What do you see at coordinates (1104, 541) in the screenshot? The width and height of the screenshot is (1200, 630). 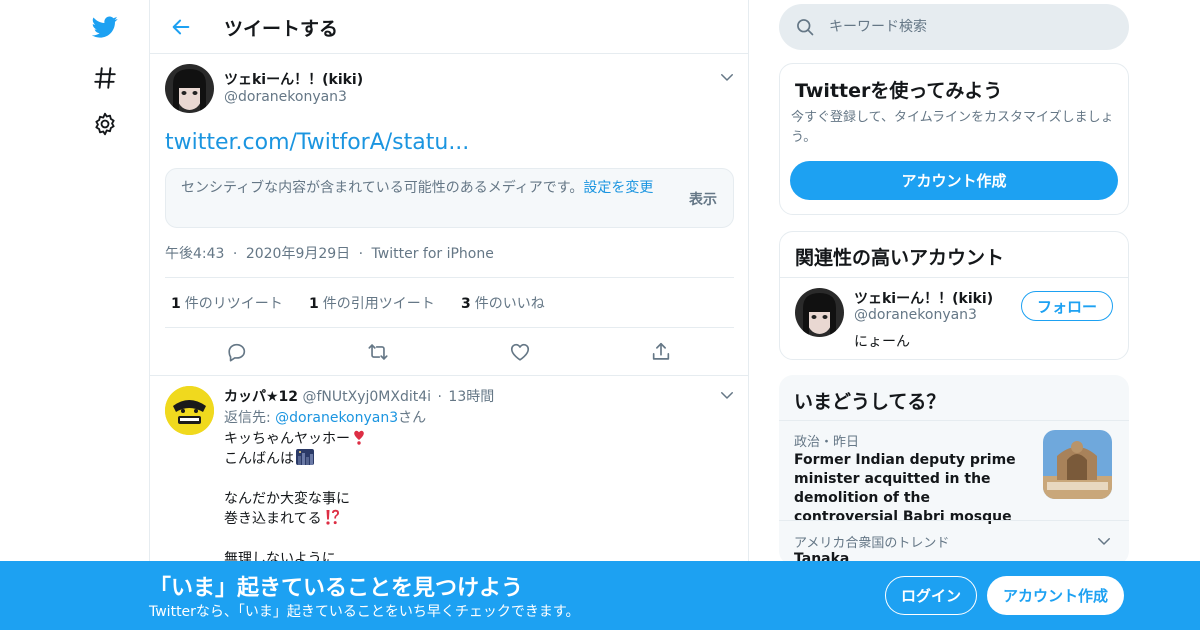 I see `trend-2-chevron-down-icon` at bounding box center [1104, 541].